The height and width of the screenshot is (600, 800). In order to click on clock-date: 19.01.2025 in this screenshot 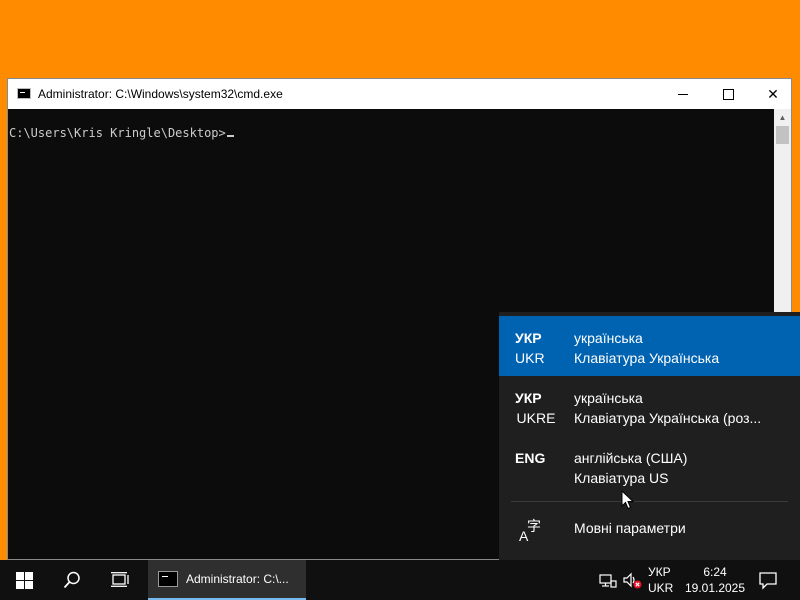, I will do `click(715, 588)`.